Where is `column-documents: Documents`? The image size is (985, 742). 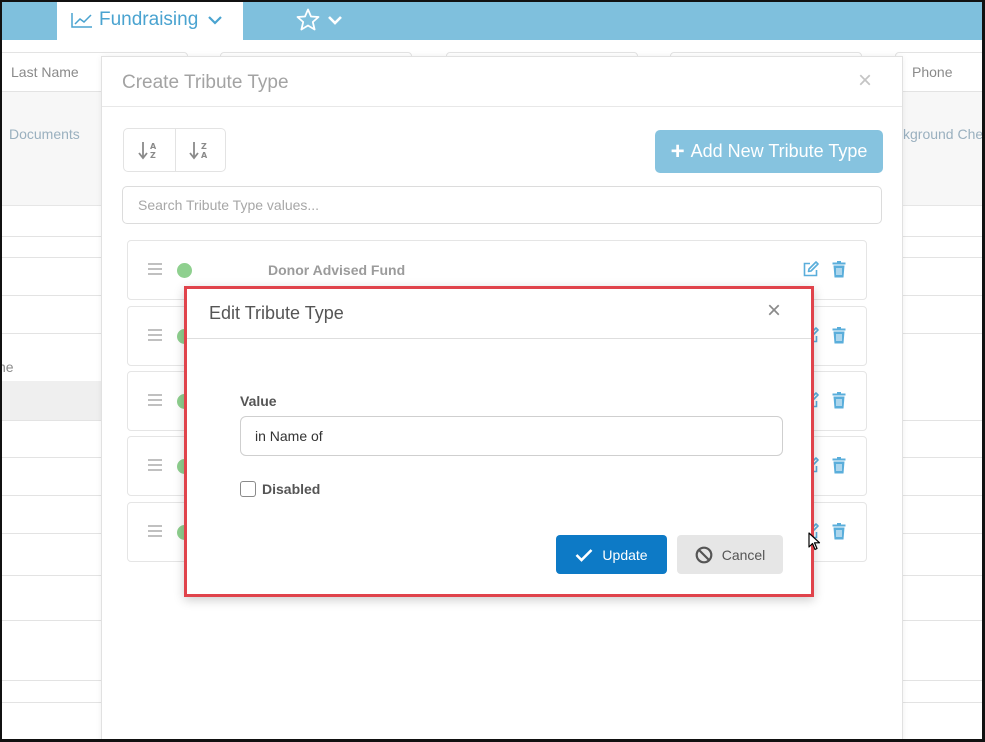
column-documents: Documents is located at coordinates (44, 134).